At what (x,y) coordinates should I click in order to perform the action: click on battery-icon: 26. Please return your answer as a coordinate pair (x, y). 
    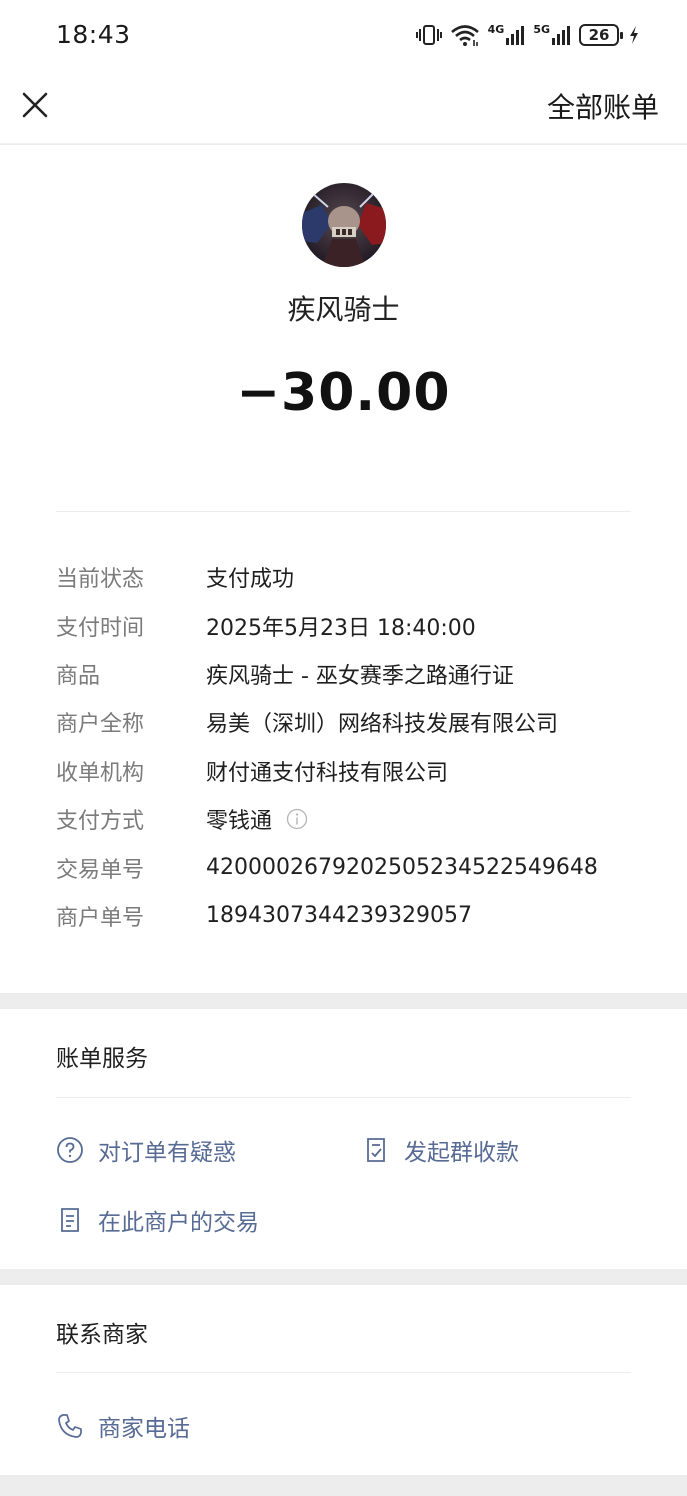
    Looking at the image, I should click on (601, 35).